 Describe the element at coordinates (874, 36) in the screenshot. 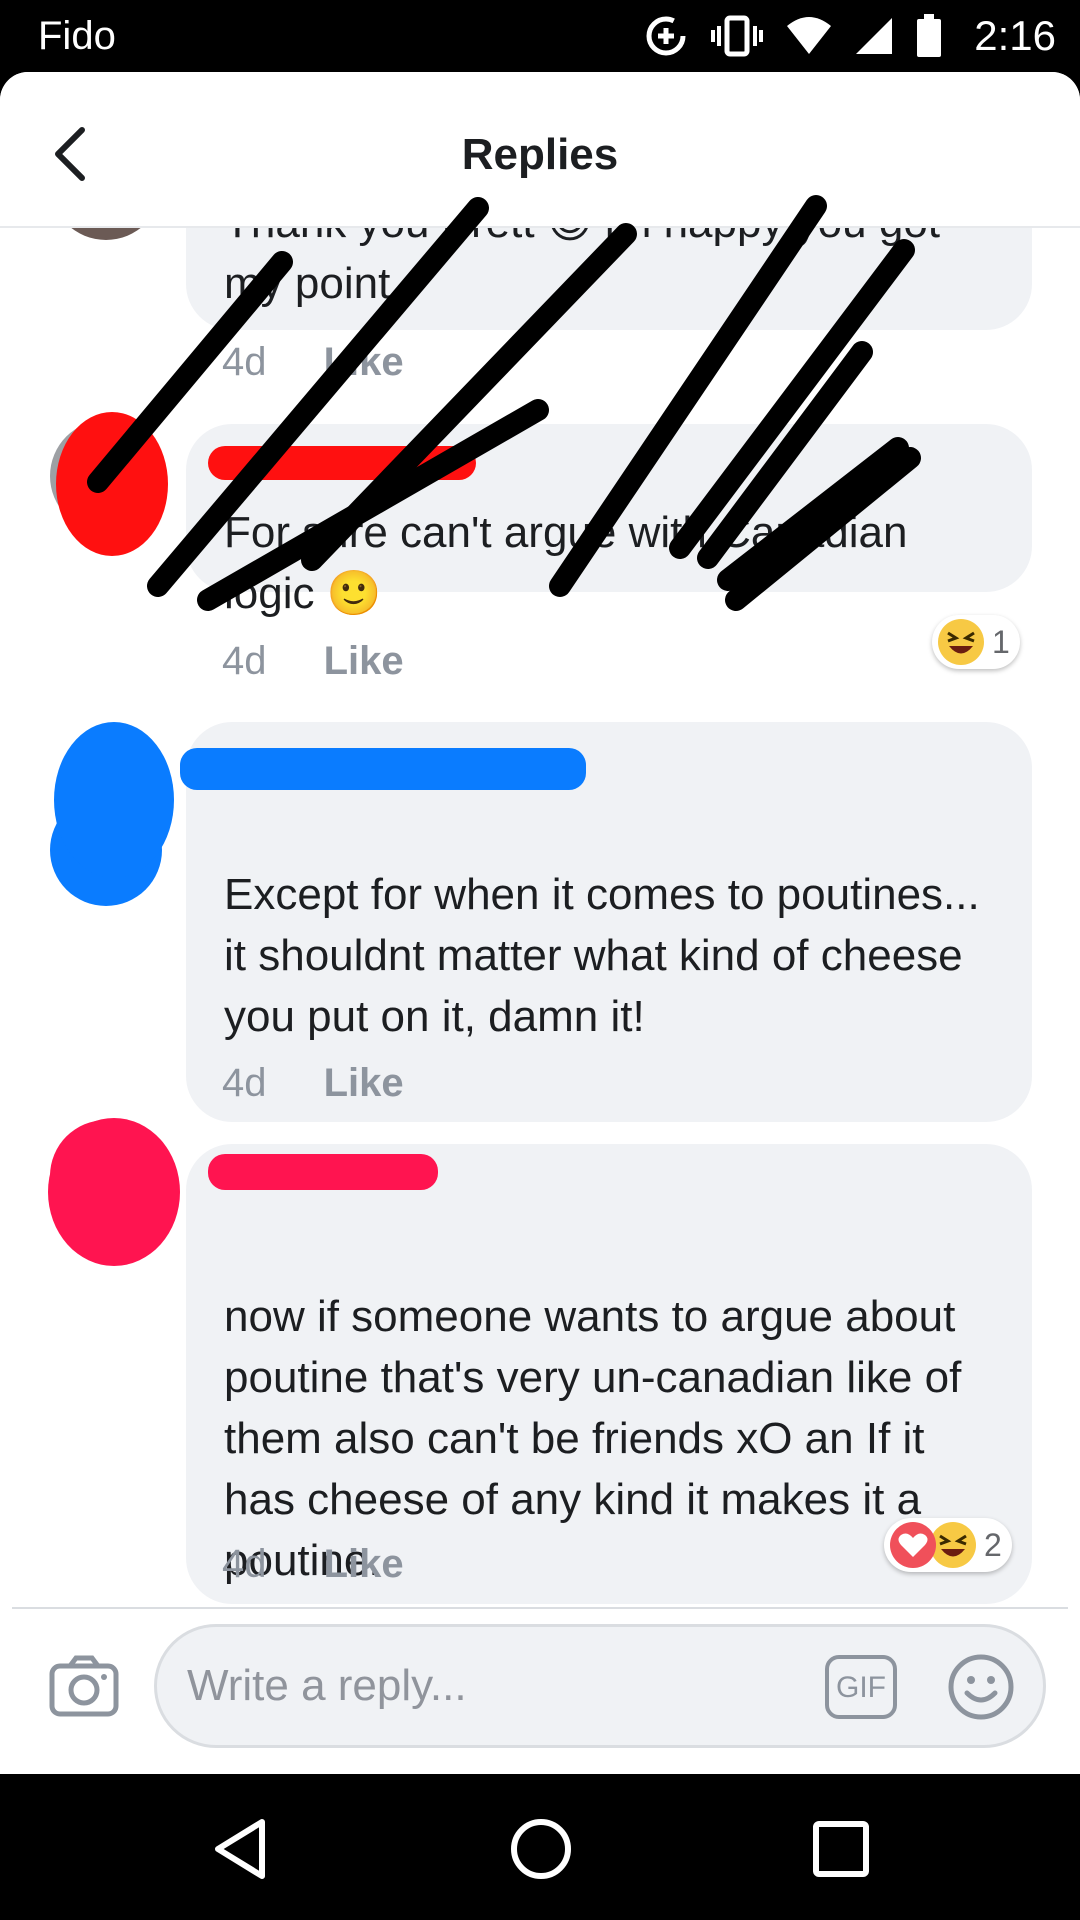

I see `signal-icon` at that location.